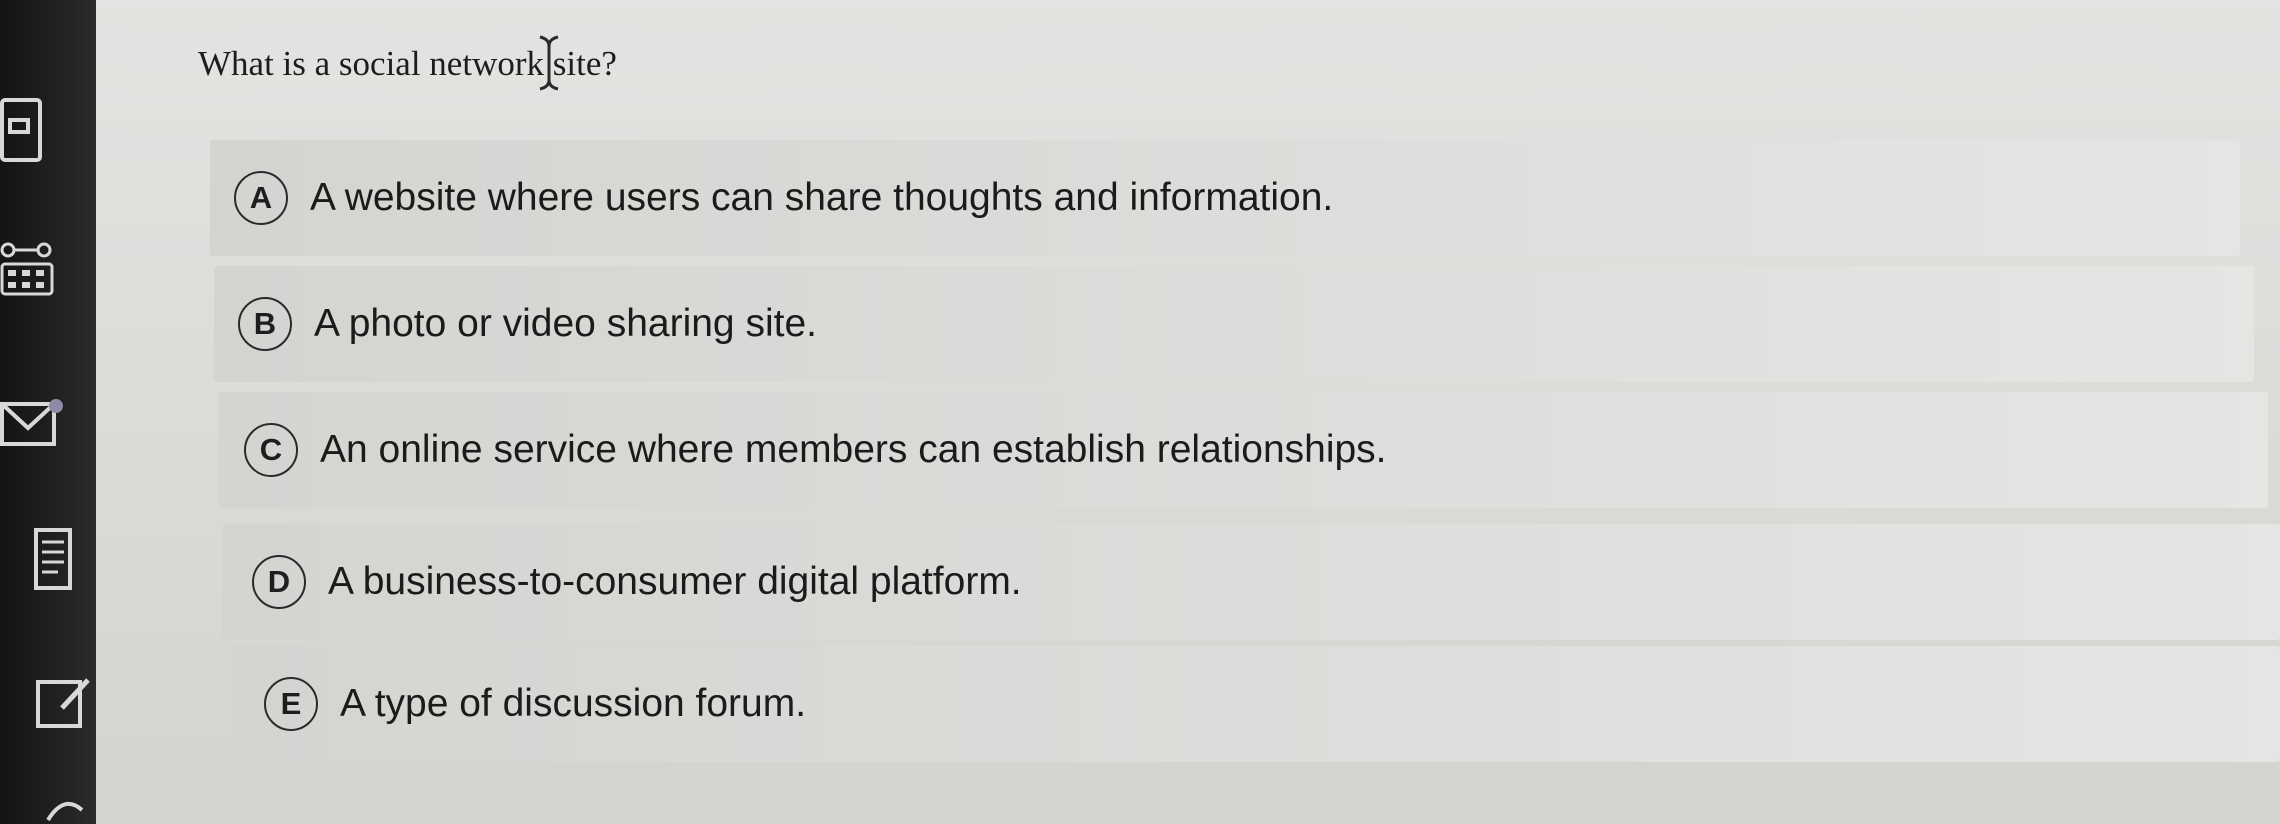  What do you see at coordinates (1256, 704) in the screenshot?
I see `option-e: E A type of discussion forum.` at bounding box center [1256, 704].